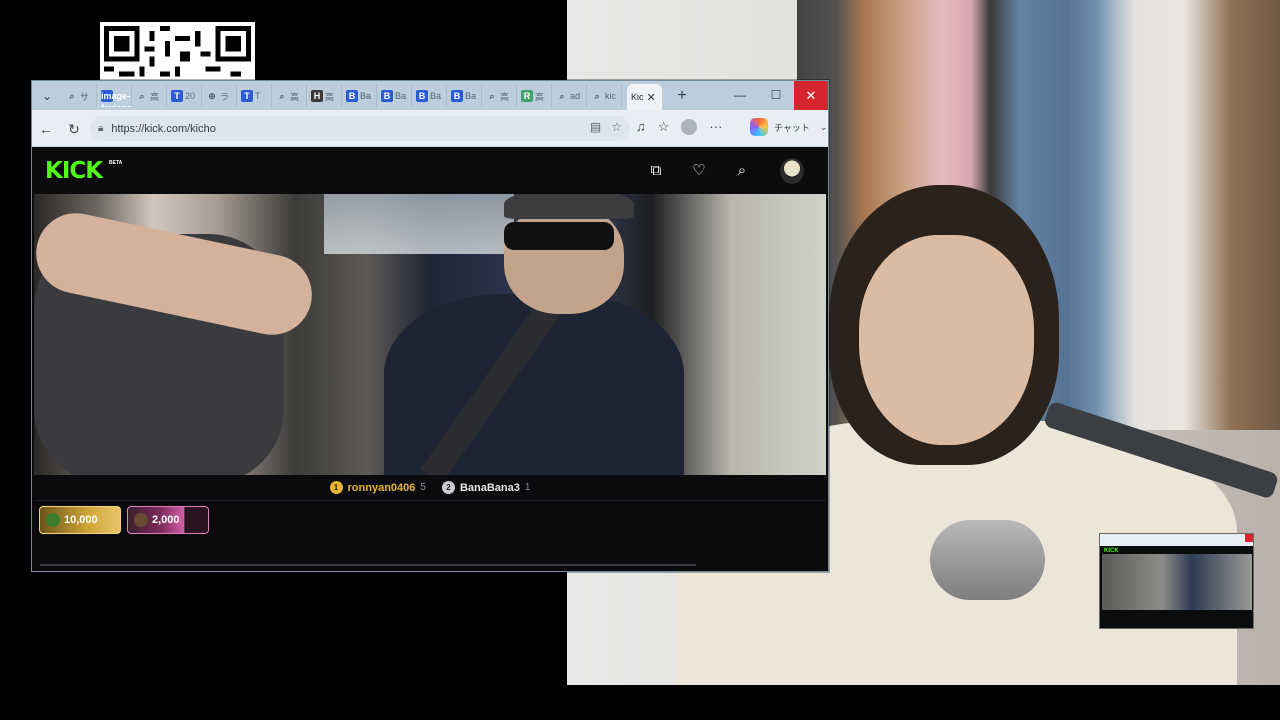 The width and height of the screenshot is (1280, 720). I want to click on reload-icon: ↻, so click(74, 129).